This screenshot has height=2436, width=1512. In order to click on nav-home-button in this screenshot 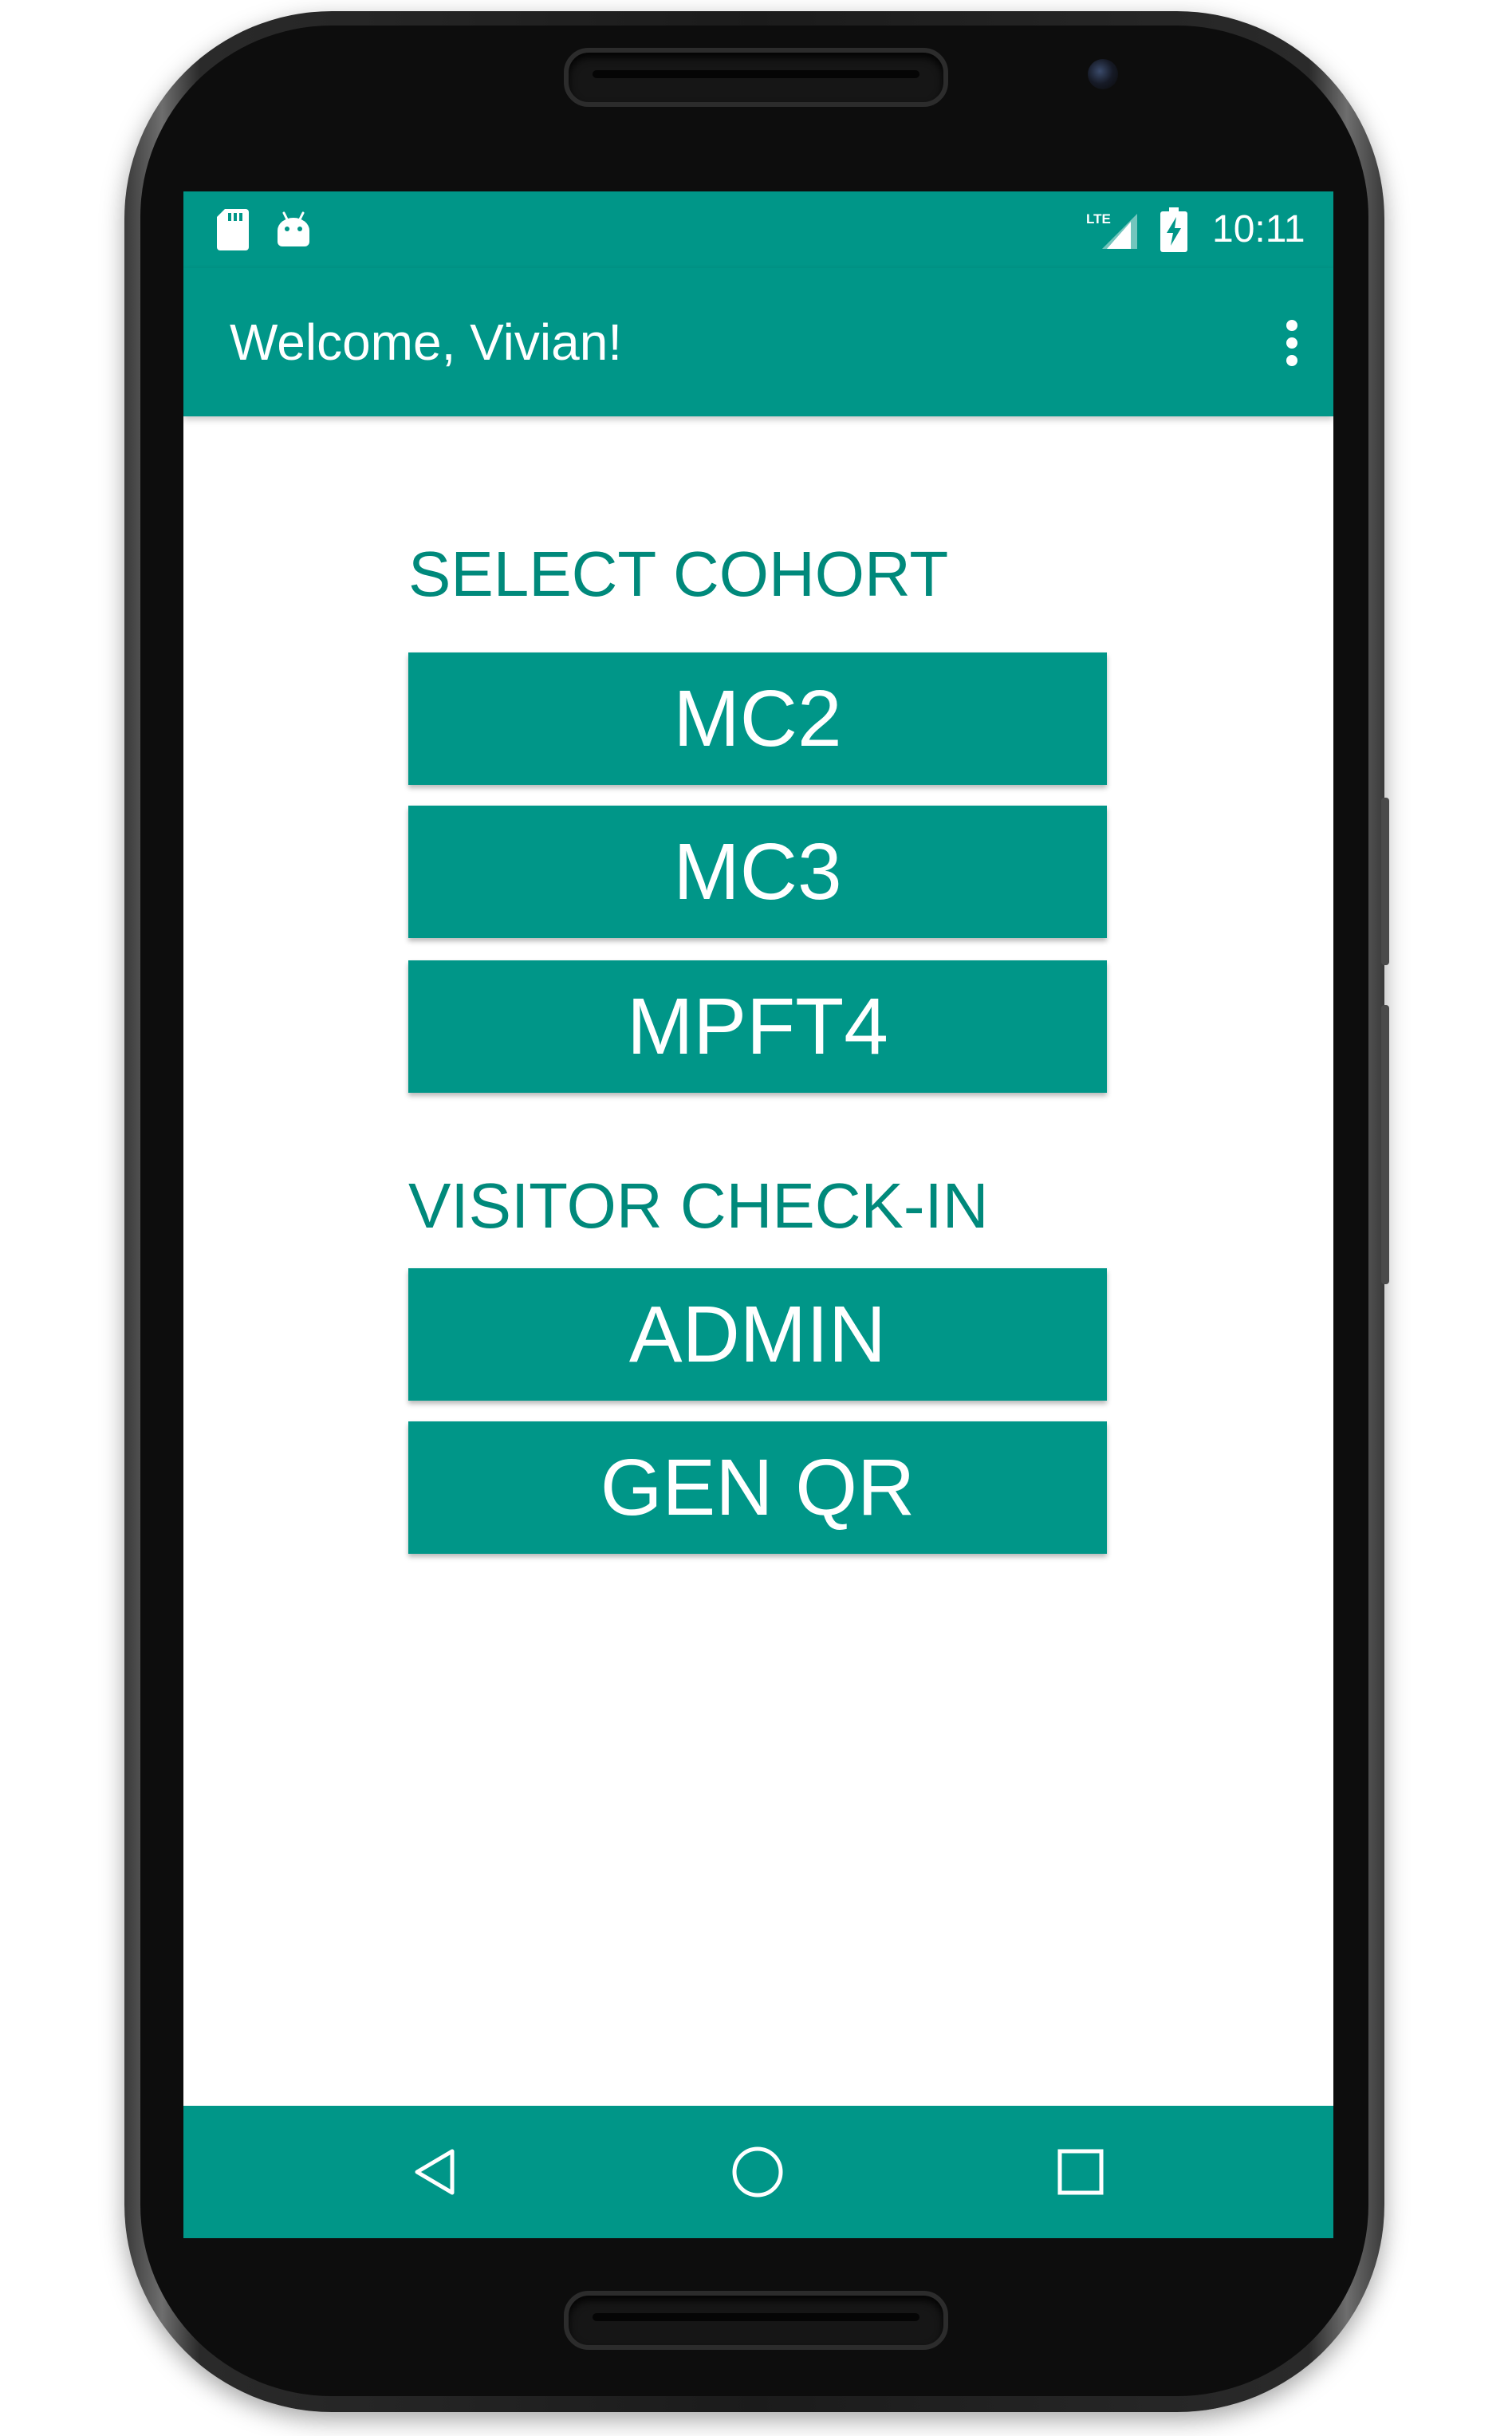, I will do `click(757, 2172)`.